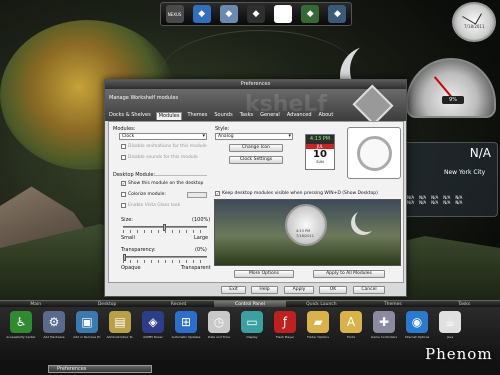 The image size is (500, 375). What do you see at coordinates (299, 116) in the screenshot?
I see `tab-advanced: Advanced` at bounding box center [299, 116].